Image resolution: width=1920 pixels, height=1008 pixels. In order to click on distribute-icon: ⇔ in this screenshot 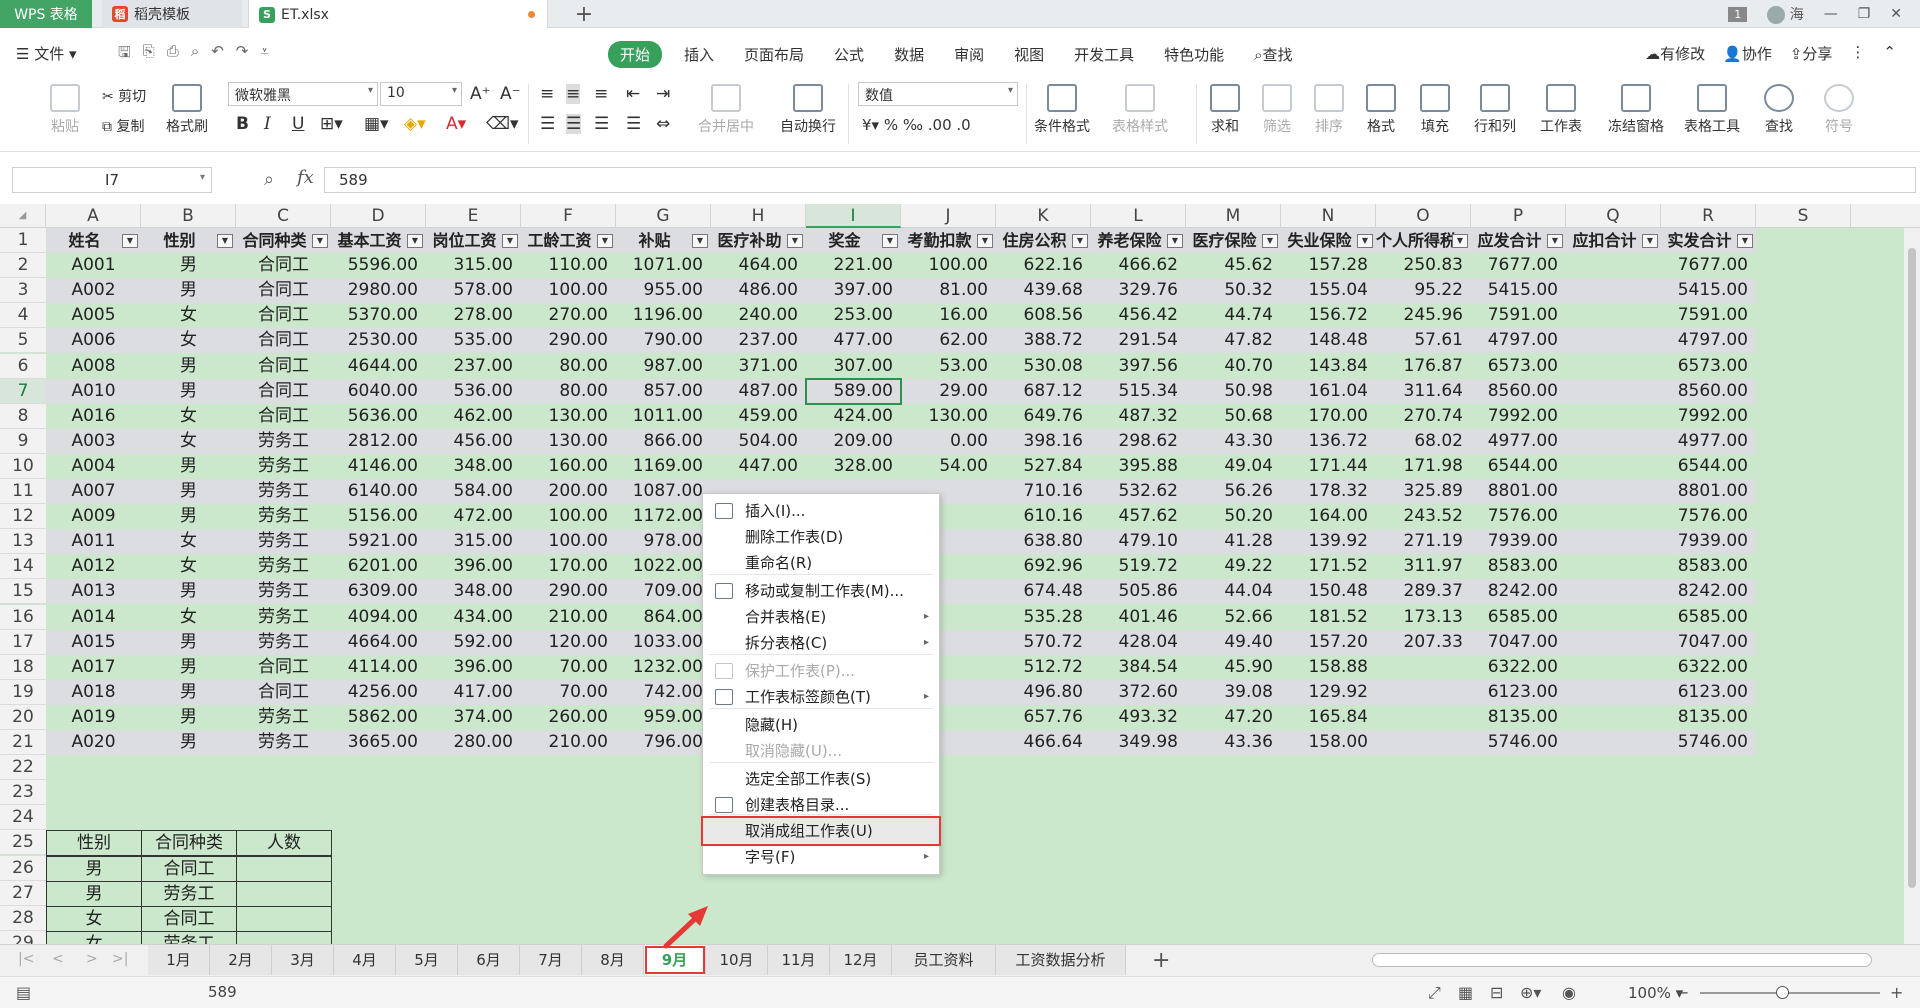, I will do `click(663, 124)`.